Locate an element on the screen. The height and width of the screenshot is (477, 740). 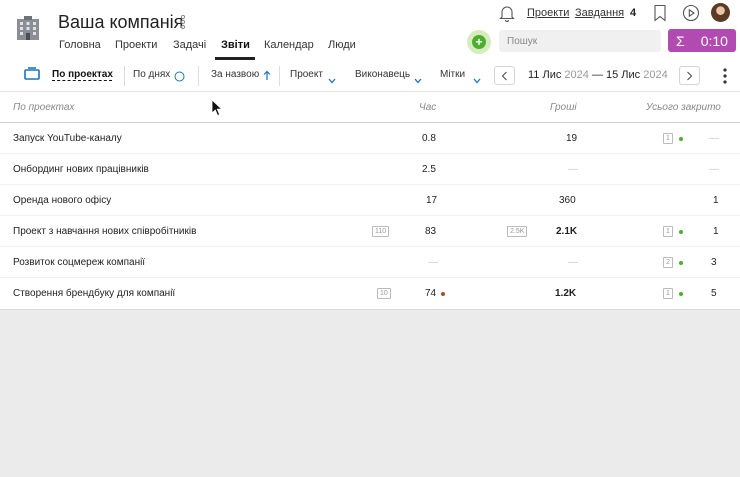
row-name: Онбординг нових працівників is located at coordinates (81, 169).